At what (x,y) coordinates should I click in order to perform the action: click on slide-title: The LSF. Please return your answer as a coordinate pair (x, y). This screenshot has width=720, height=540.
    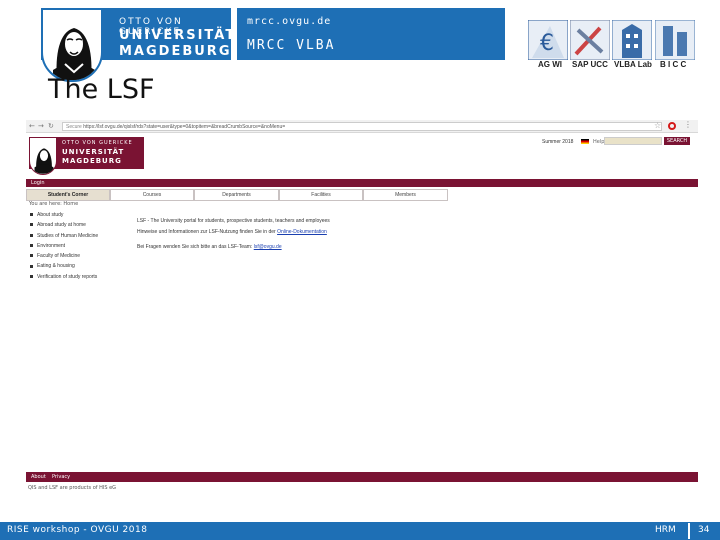
    Looking at the image, I should click on (101, 89).